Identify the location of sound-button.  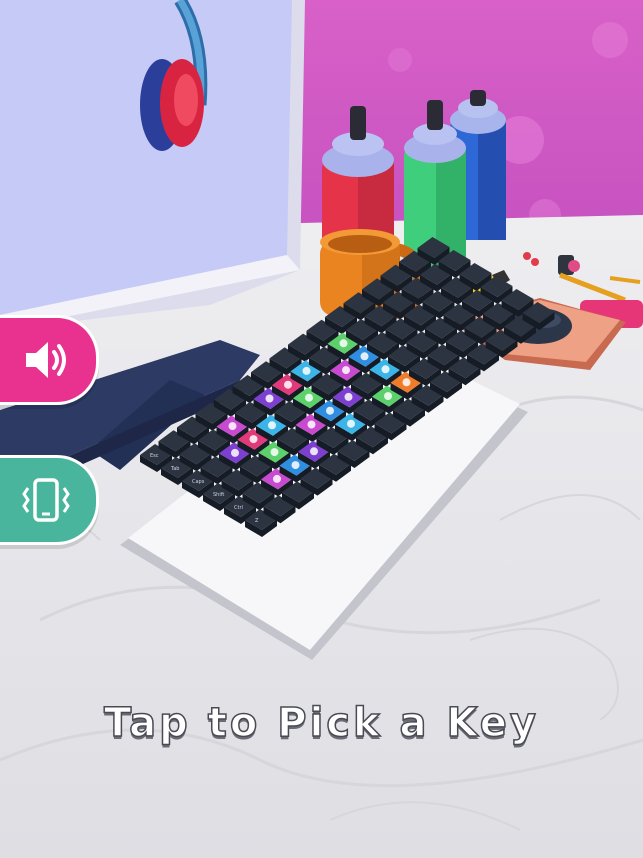
(49, 360).